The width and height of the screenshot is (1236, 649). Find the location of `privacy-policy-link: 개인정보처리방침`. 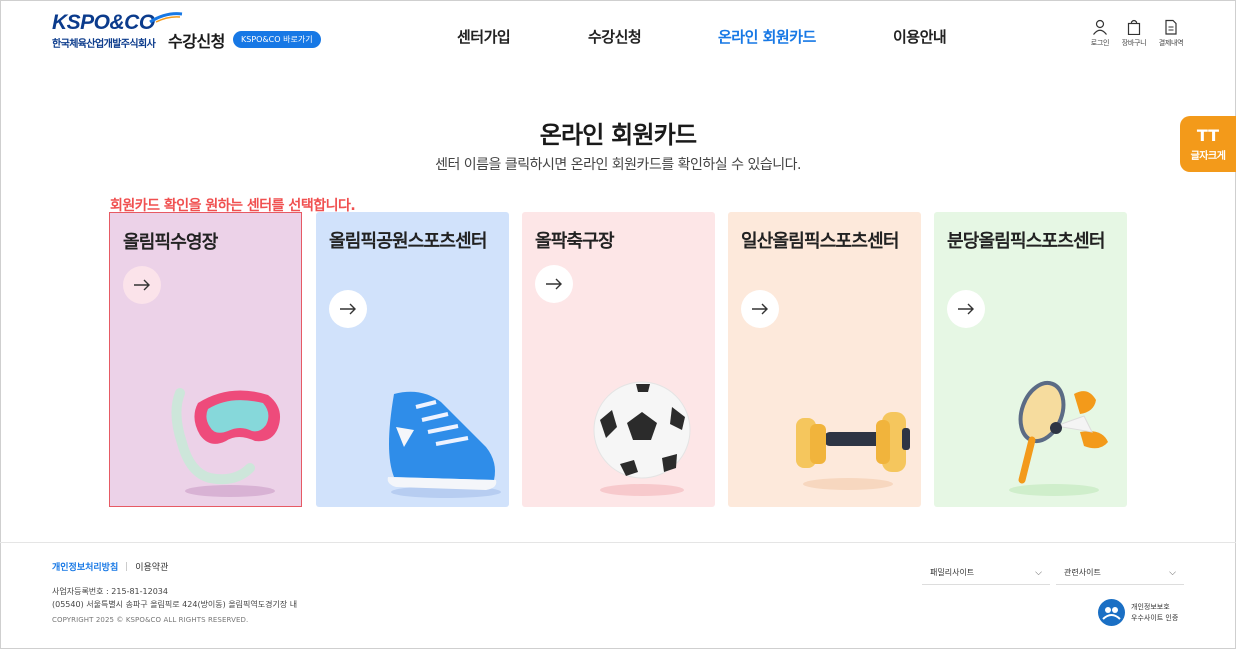

privacy-policy-link: 개인정보처리방침 is located at coordinates (85, 568).